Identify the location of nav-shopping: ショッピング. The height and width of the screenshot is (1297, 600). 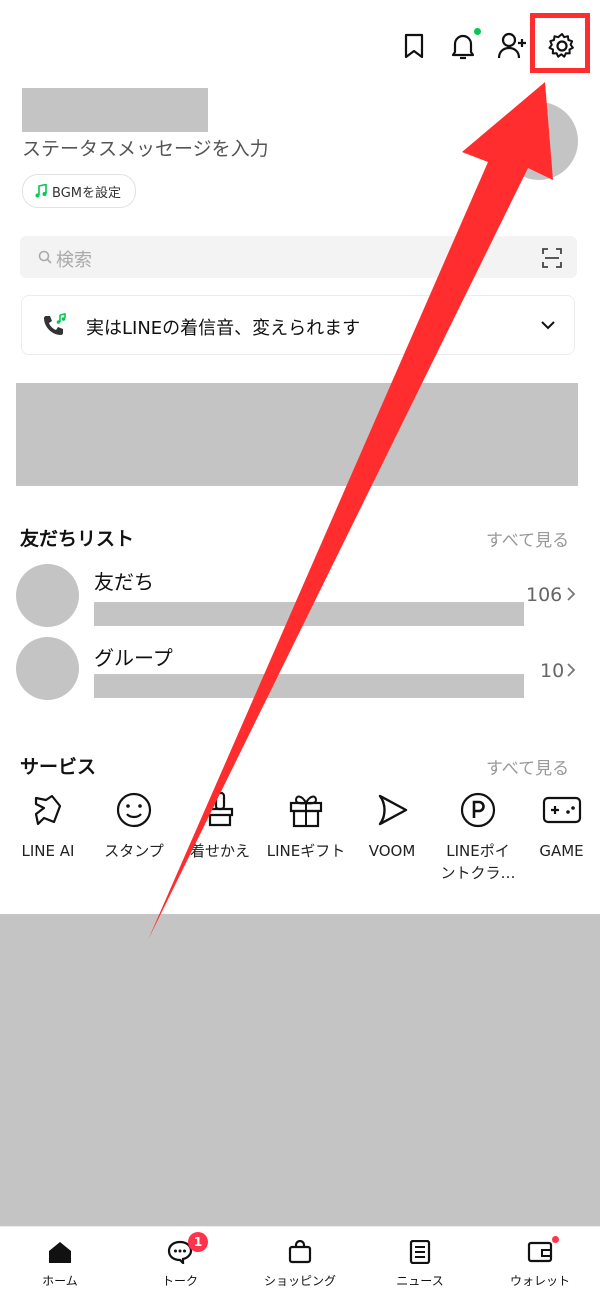
(300, 1263).